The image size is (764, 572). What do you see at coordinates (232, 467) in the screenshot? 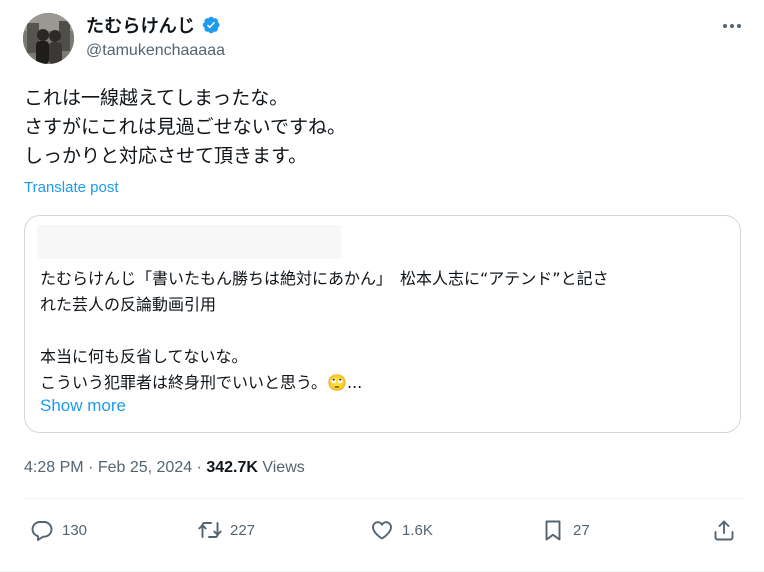
I see `views-count: 342.7K` at bounding box center [232, 467].